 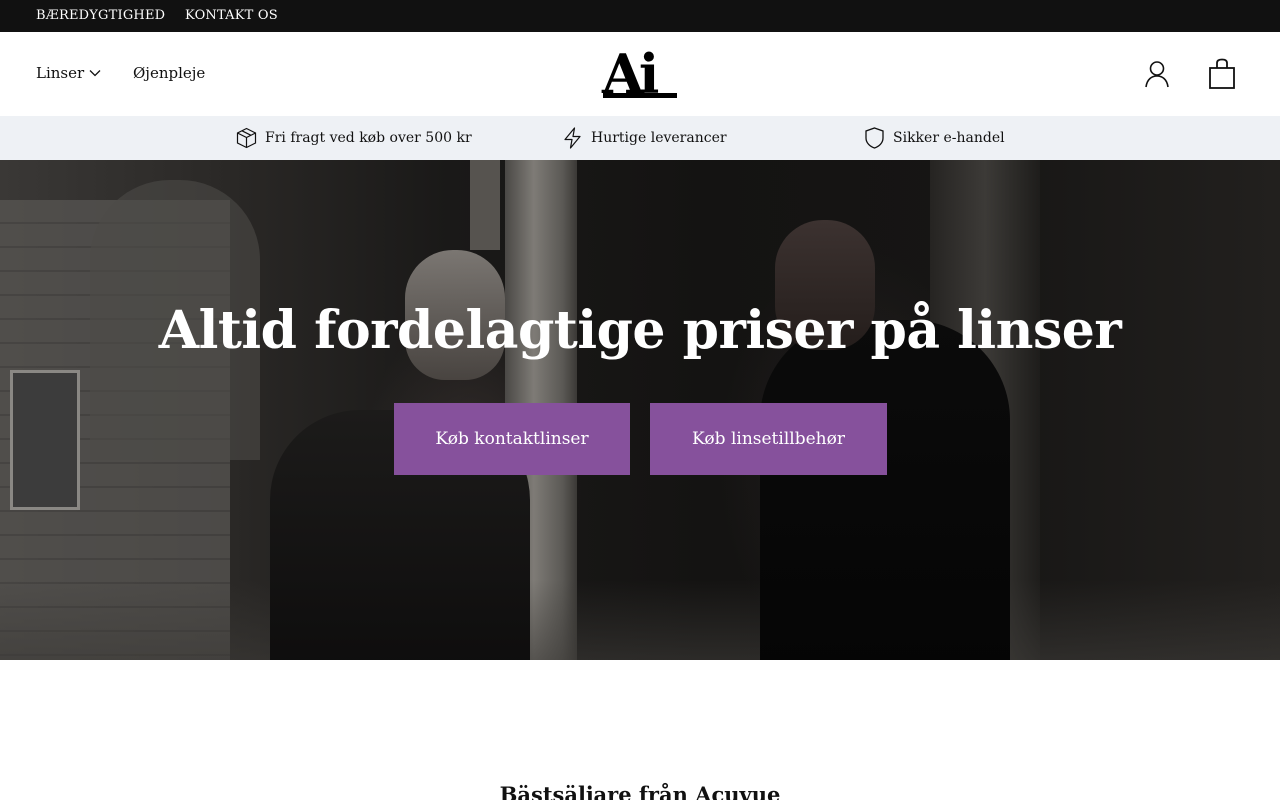 What do you see at coordinates (949, 138) in the screenshot?
I see `usp-secure-shopping-label: Sikker e-handel` at bounding box center [949, 138].